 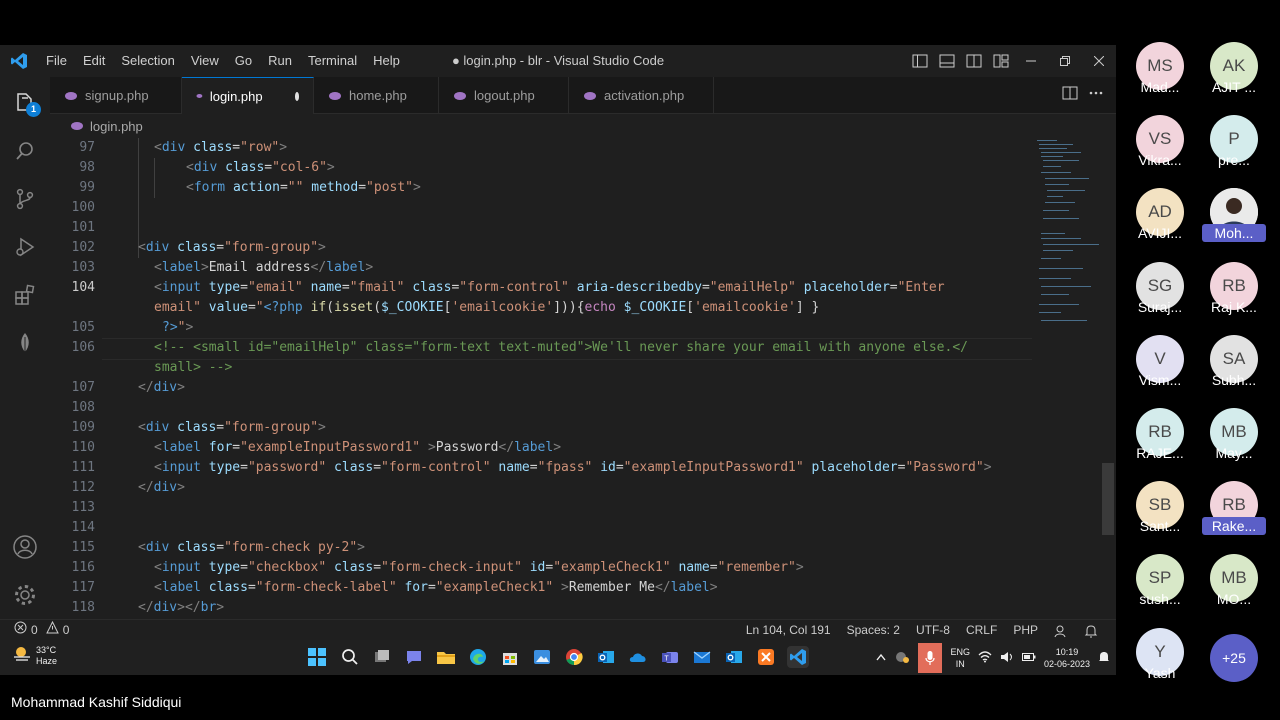 I want to click on onedrive-icon, so click(x=638, y=657).